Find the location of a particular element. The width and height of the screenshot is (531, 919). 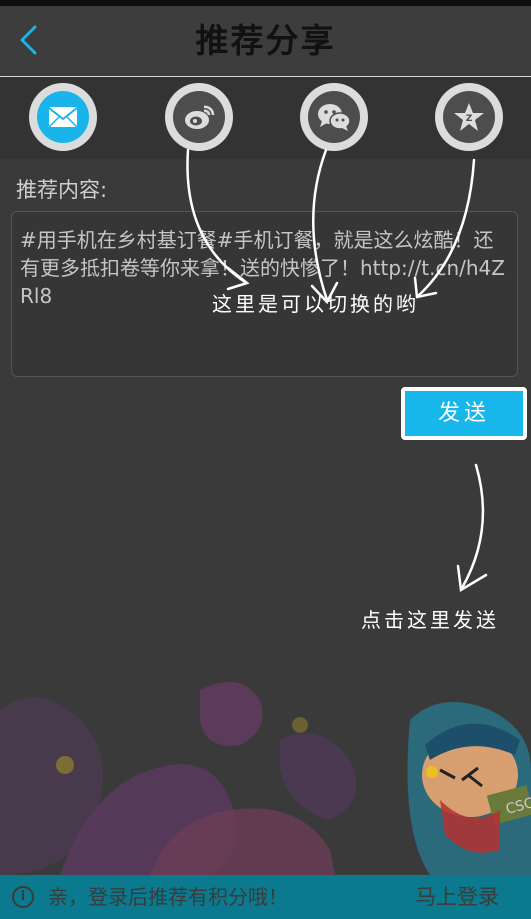

share-weibo-button is located at coordinates (199, 117).